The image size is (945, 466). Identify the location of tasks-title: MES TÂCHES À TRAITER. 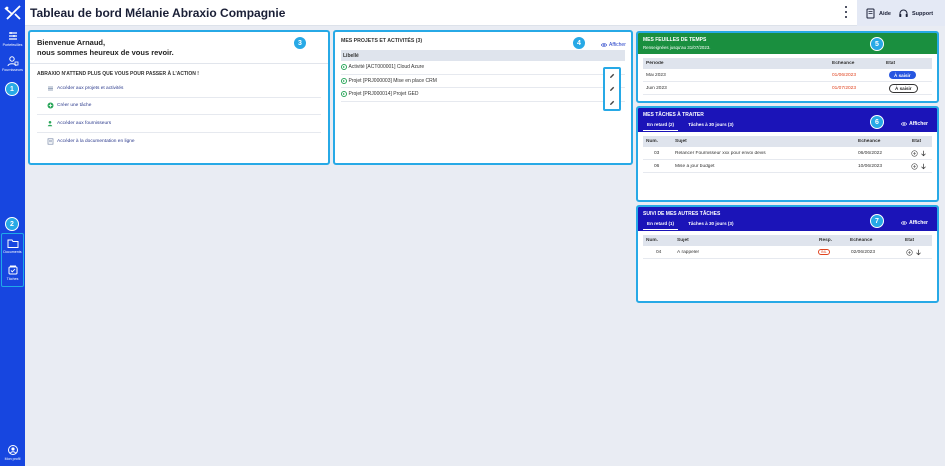
(673, 115).